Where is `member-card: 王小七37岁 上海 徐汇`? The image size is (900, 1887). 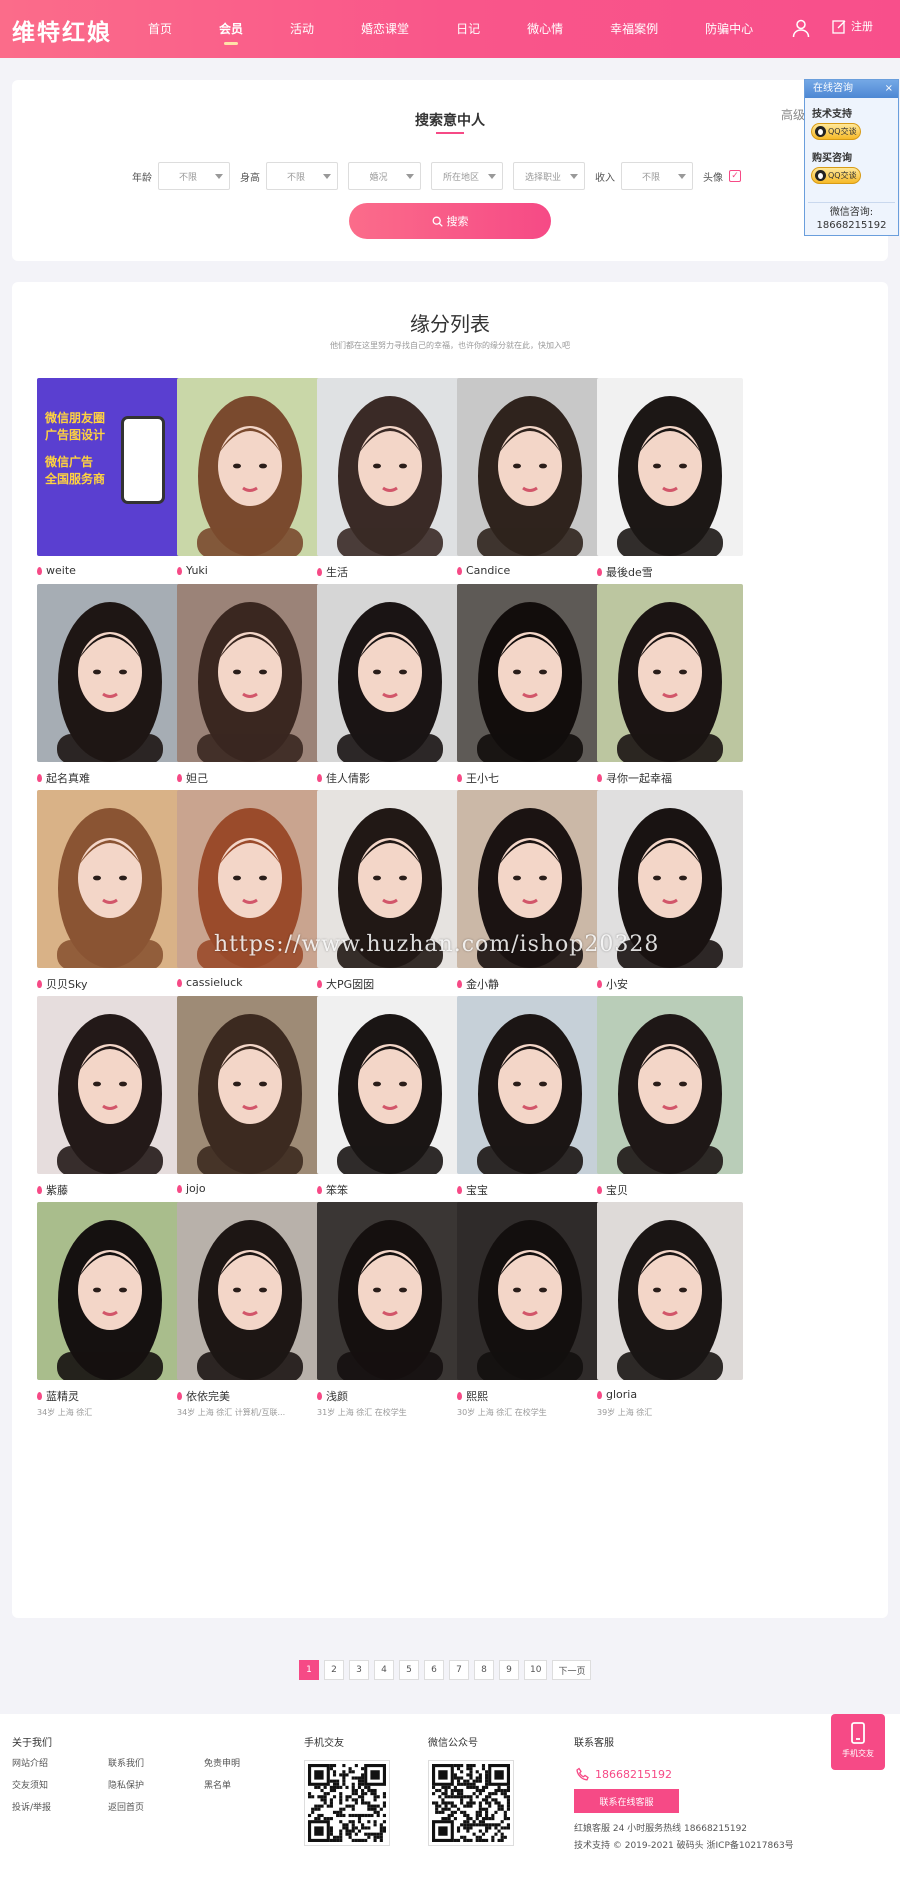 member-card: 王小七37岁 上海 徐汇 is located at coordinates (530, 699).